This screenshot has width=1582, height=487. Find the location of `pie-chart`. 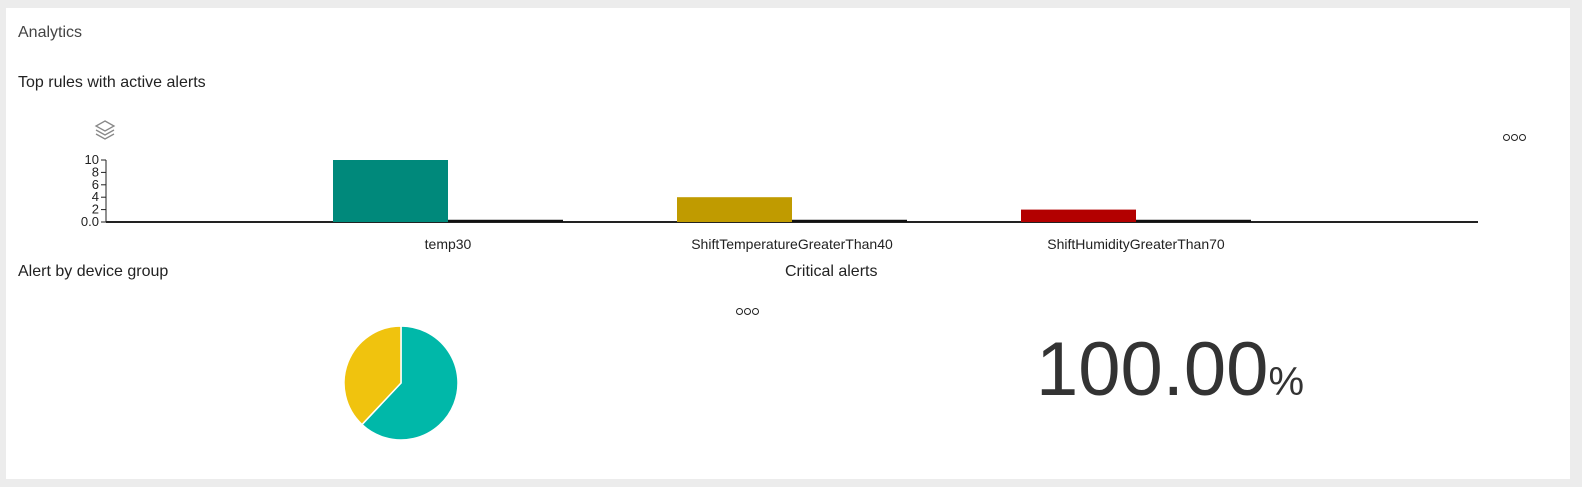

pie-chart is located at coordinates (401, 383).